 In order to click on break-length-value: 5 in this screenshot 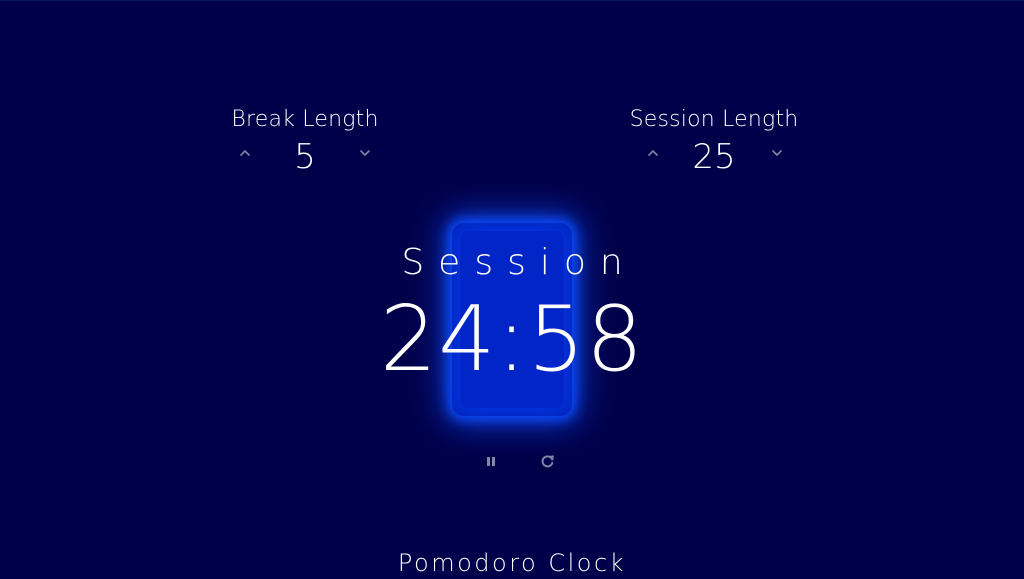, I will do `click(305, 157)`.